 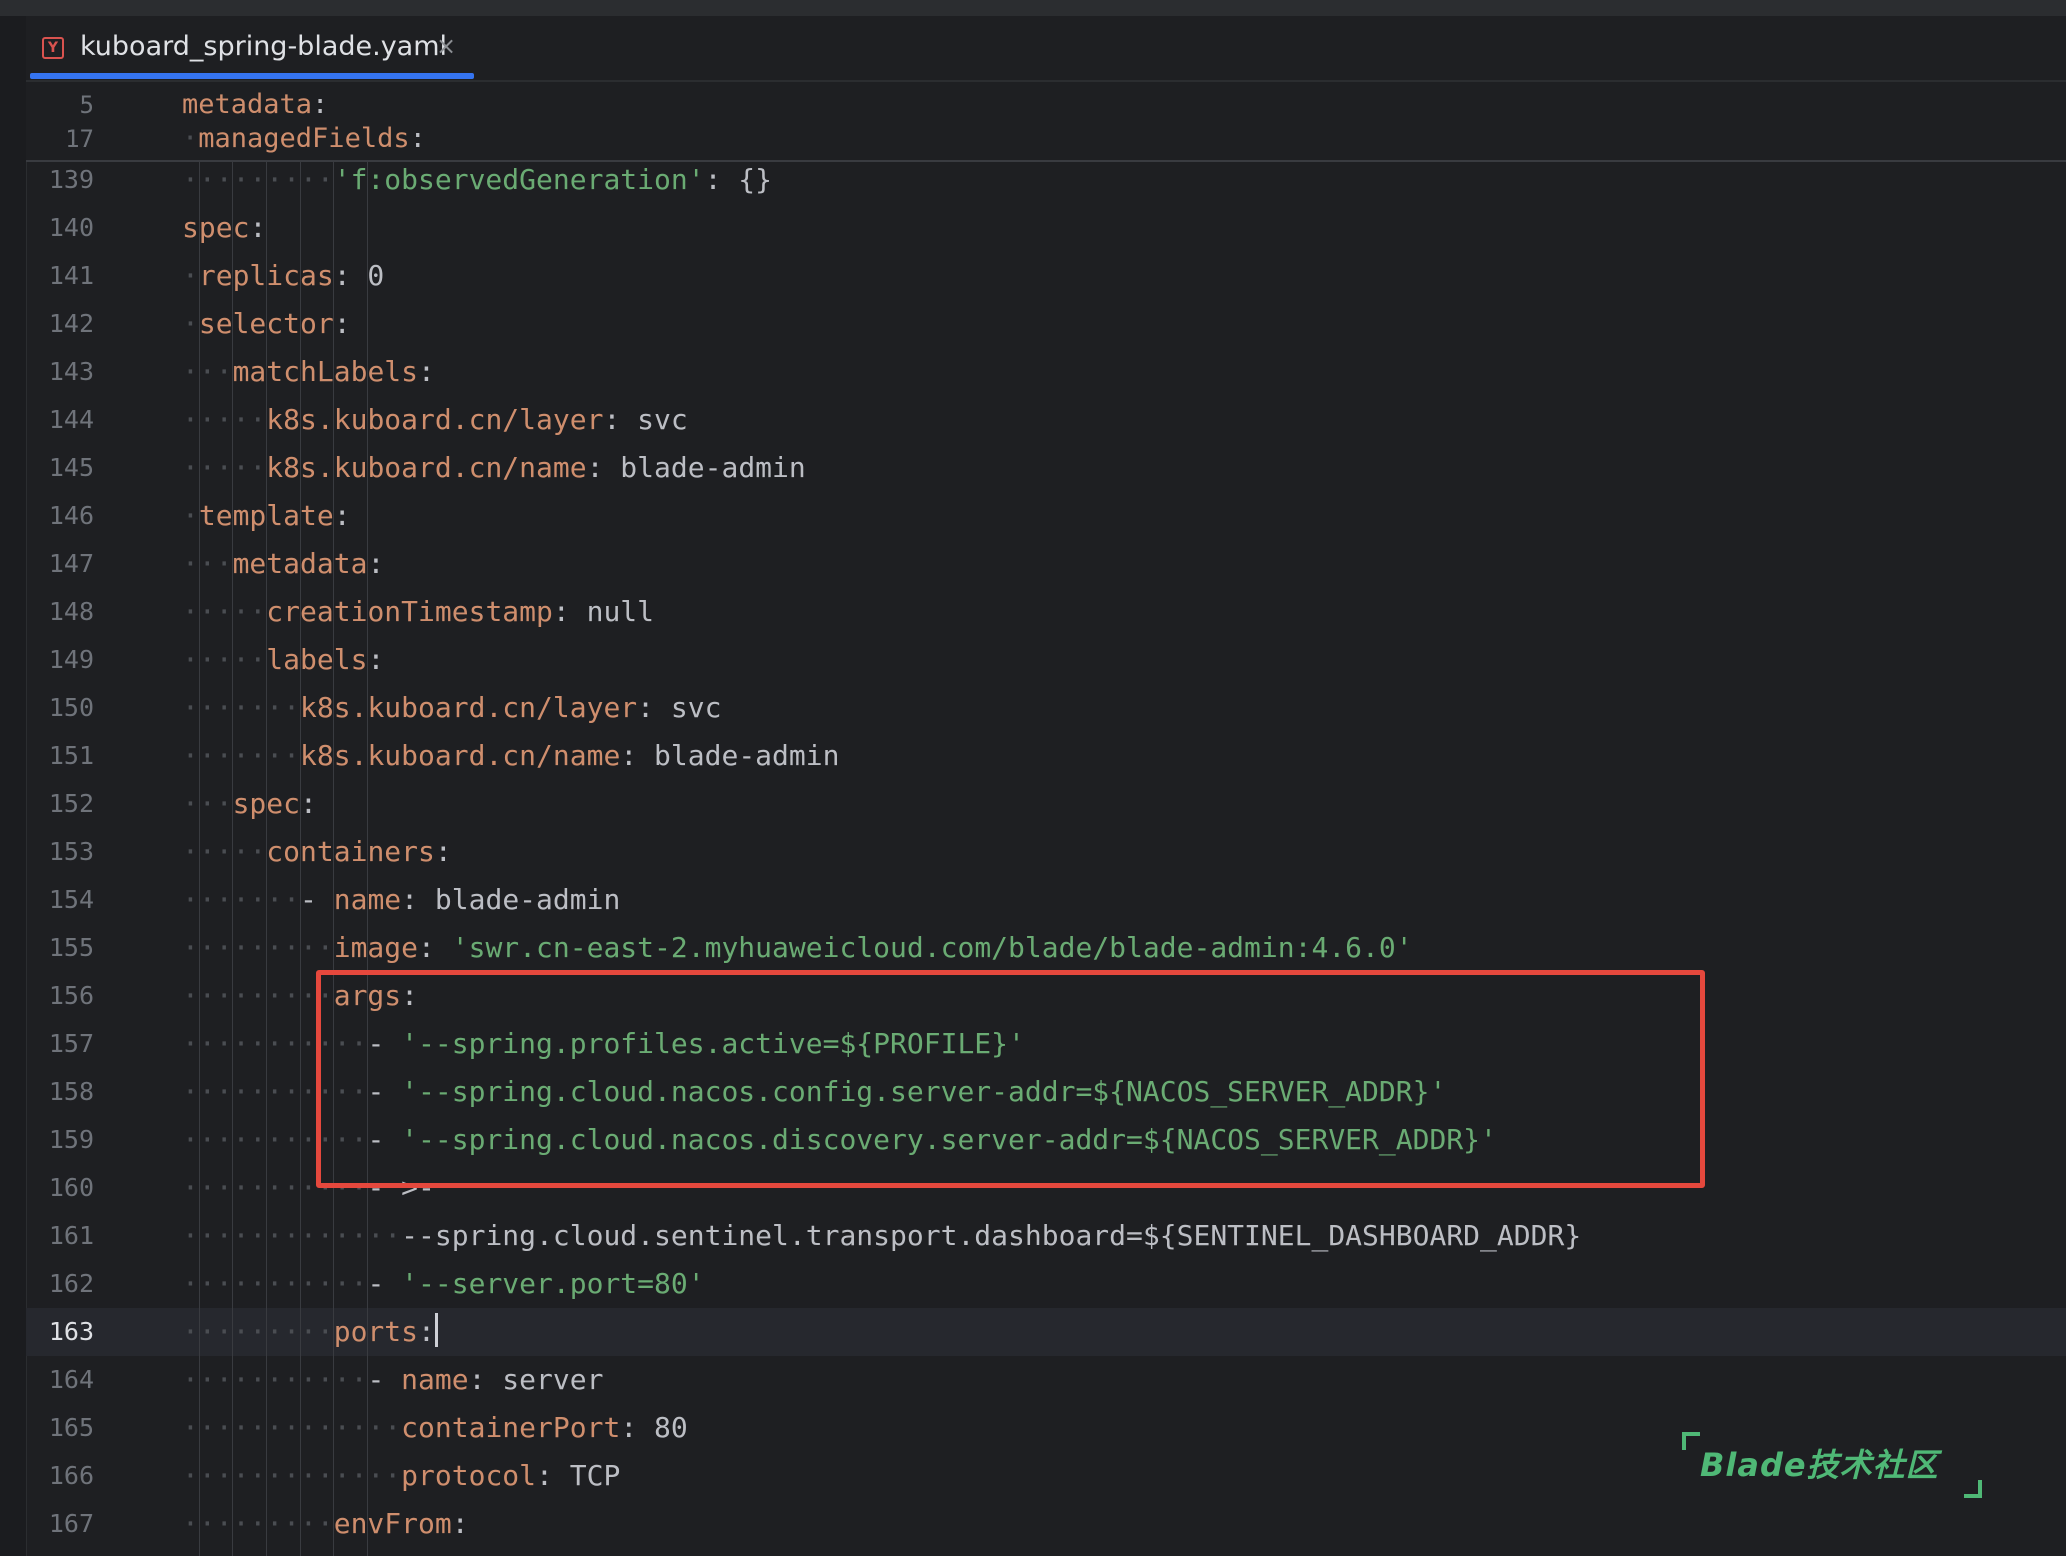 What do you see at coordinates (1046, 1524) in the screenshot?
I see `code-line: 167 ·········envFrom:` at bounding box center [1046, 1524].